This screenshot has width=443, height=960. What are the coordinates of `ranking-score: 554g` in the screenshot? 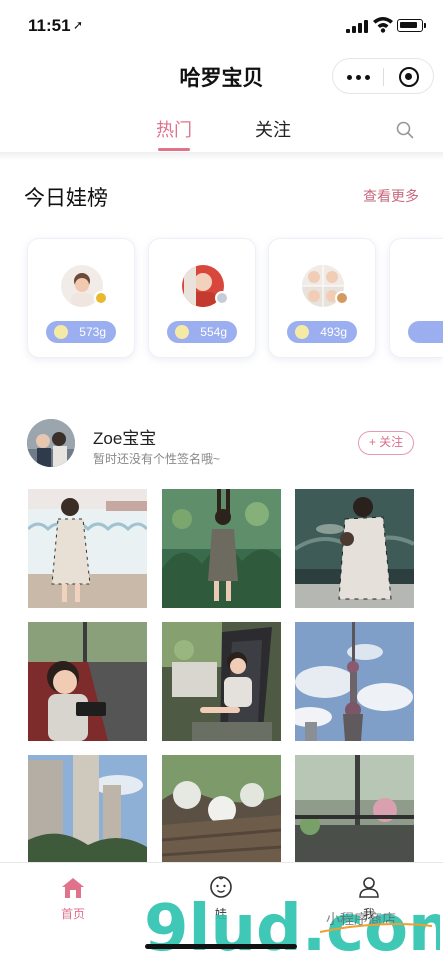 It's located at (202, 332).